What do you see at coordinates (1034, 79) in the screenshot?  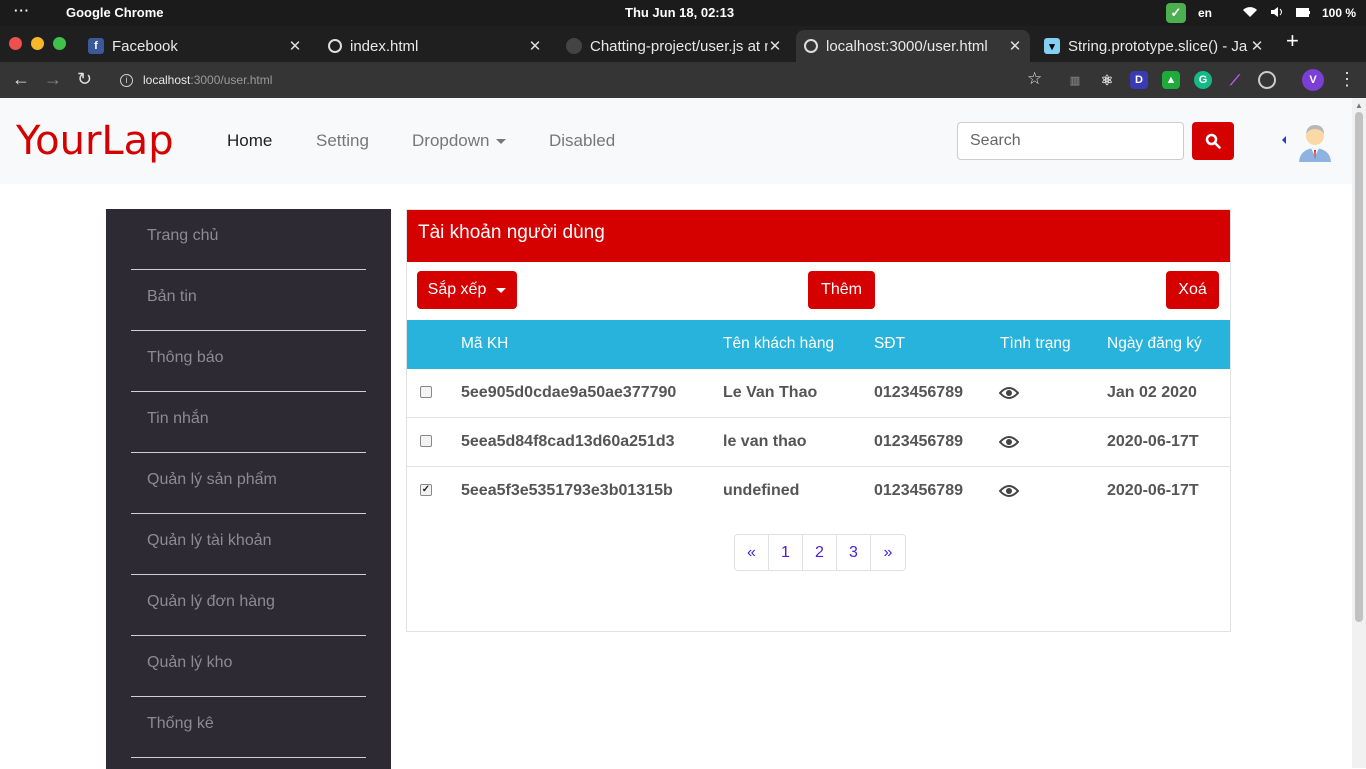 I see `bookmark-star-icon: ☆` at bounding box center [1034, 79].